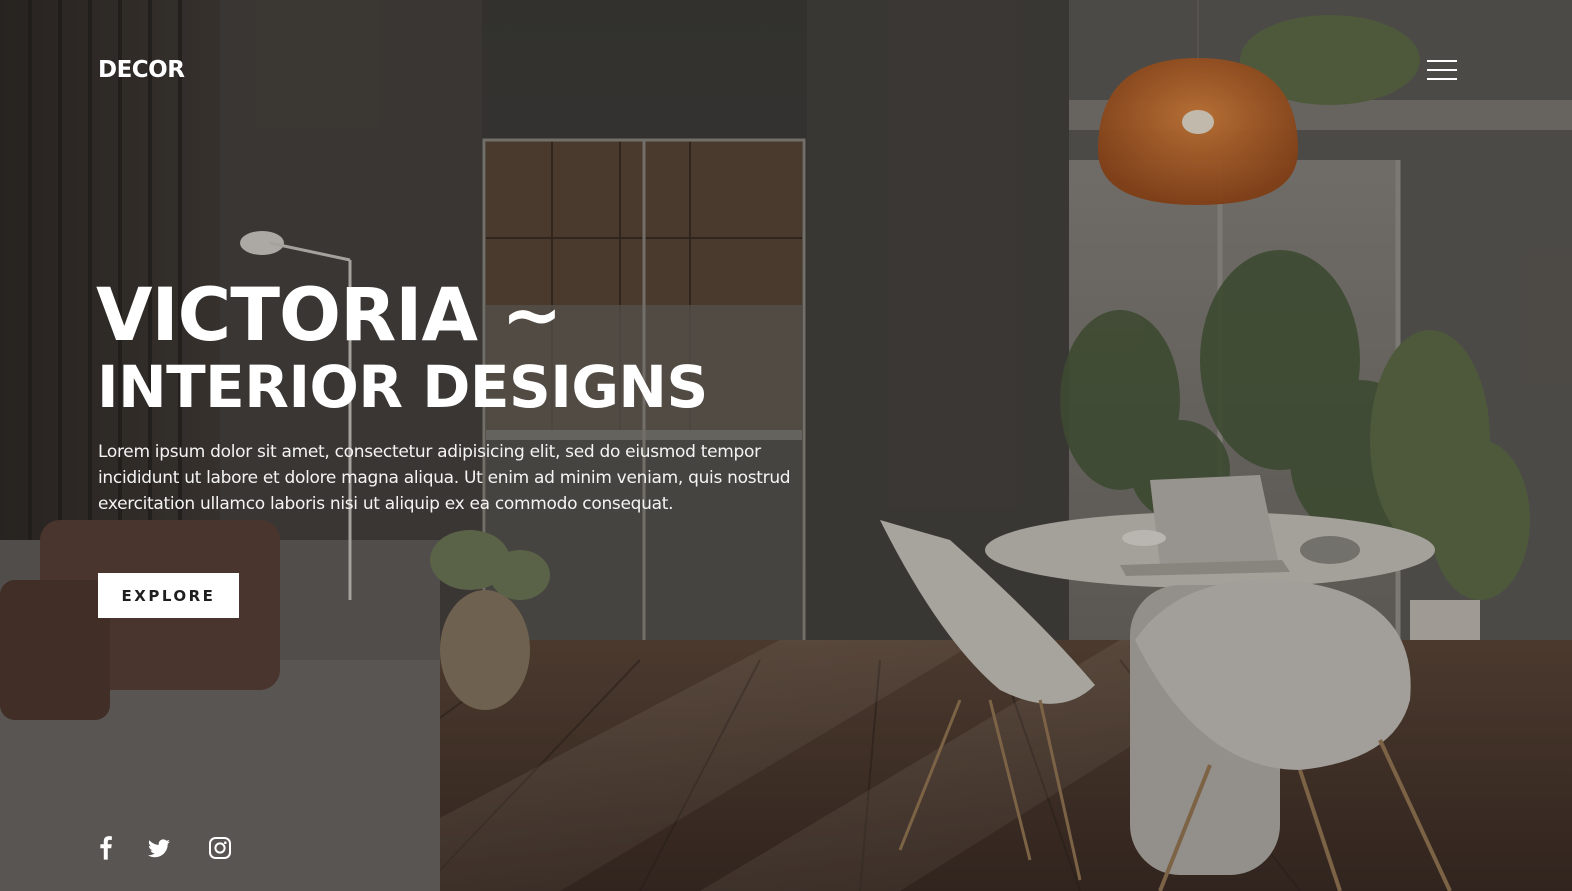 The width and height of the screenshot is (1572, 891). I want to click on hamburger-menu-icon, so click(1442, 70).